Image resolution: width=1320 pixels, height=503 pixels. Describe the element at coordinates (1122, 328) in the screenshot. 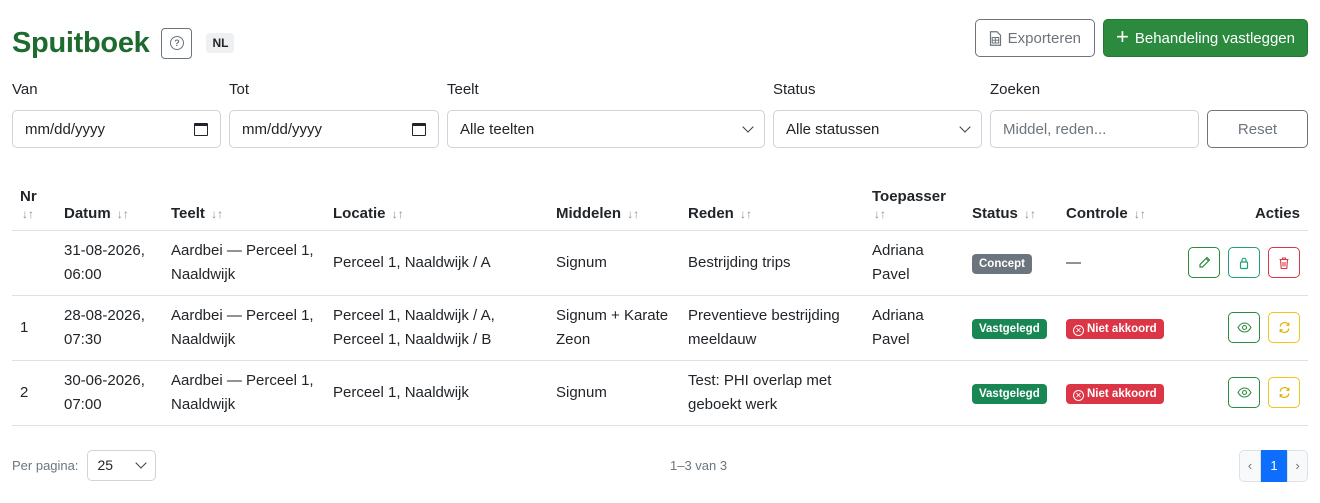

I see `controle-badge-label: Niet akkoord` at that location.